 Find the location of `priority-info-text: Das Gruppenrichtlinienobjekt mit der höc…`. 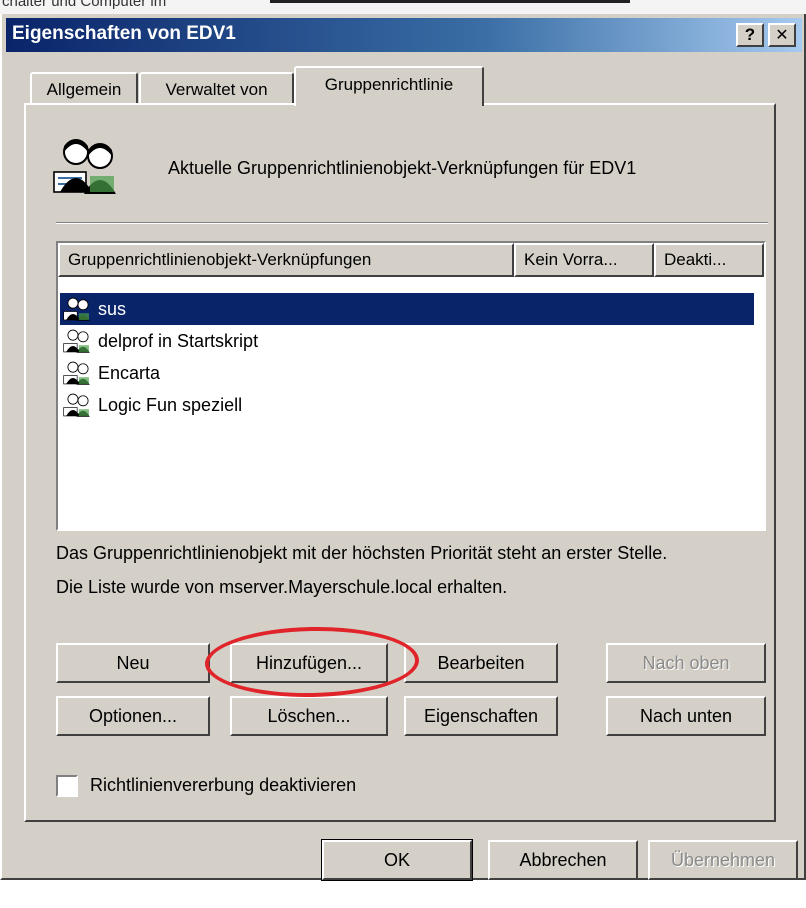

priority-info-text: Das Gruppenrichtlinienobjekt mit der höc… is located at coordinates (362, 553).